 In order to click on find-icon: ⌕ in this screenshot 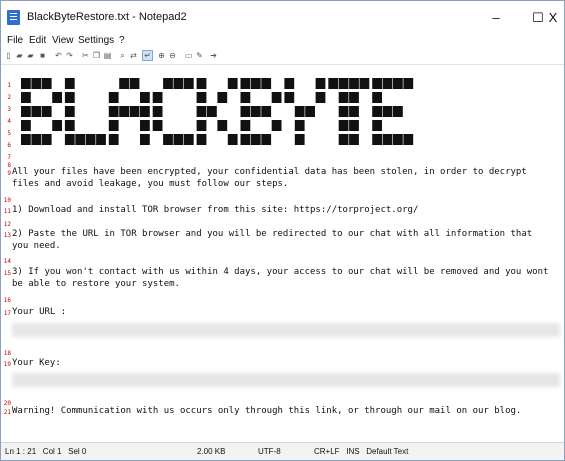, I will do `click(122, 55)`.